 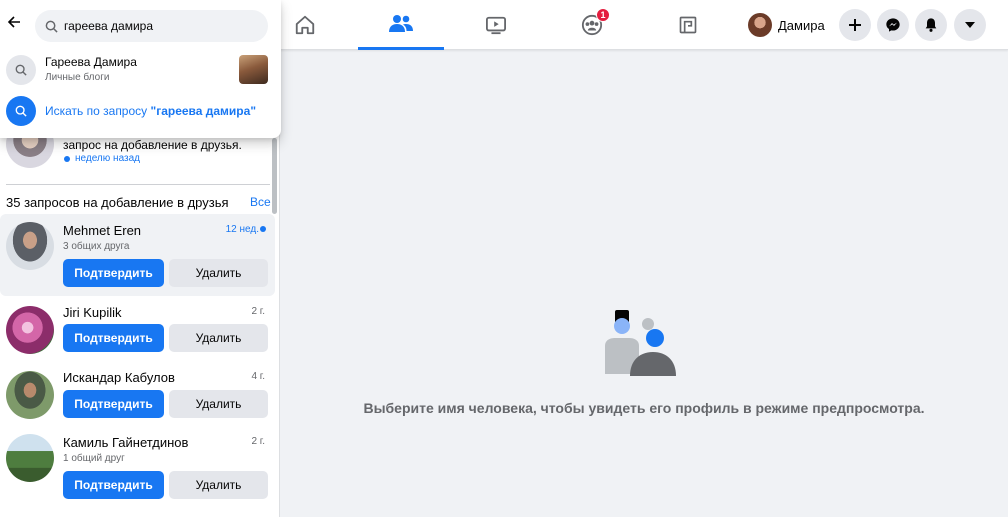 What do you see at coordinates (253, 69) in the screenshot?
I see `suggestion-thumbnail` at bounding box center [253, 69].